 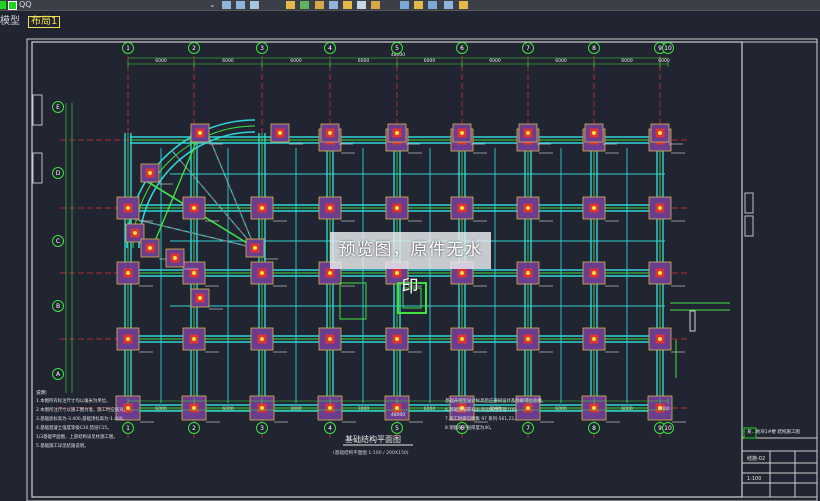 What do you see at coordinates (462, 48) in the screenshot?
I see `axis-bubble-label: 6` at bounding box center [462, 48].